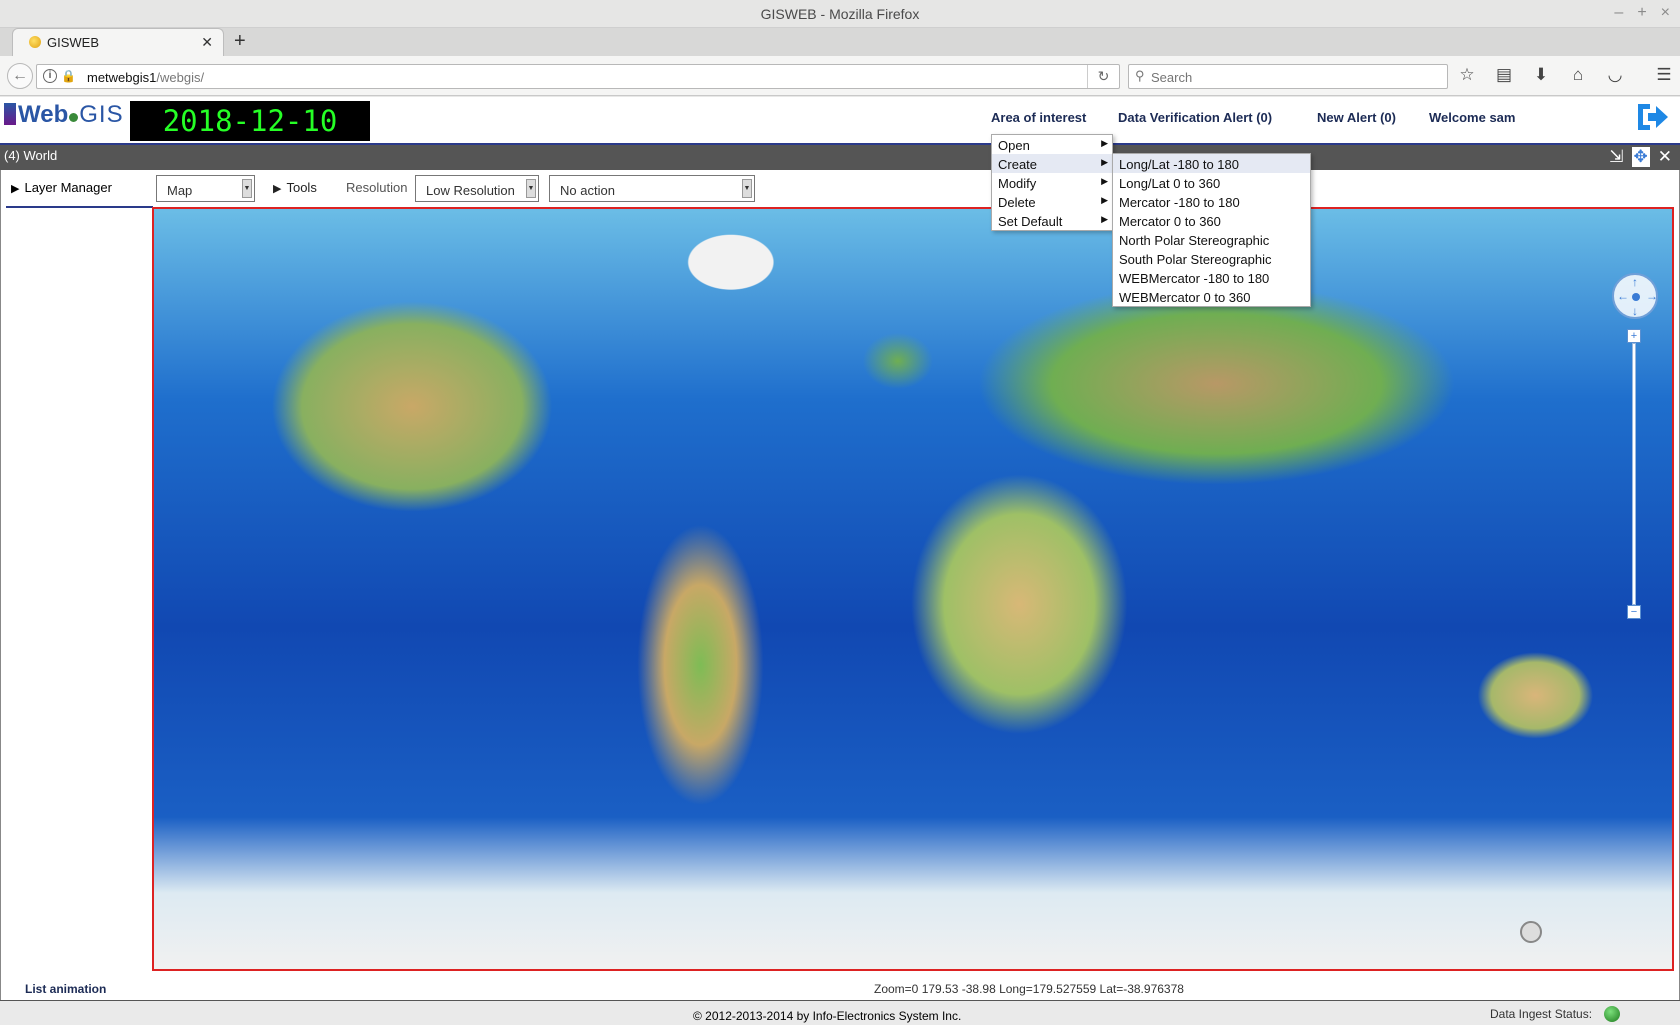 The image size is (1680, 1025). What do you see at coordinates (1052, 182) in the screenshot?
I see `aoi-menu-modify: Modify ▶` at bounding box center [1052, 182].